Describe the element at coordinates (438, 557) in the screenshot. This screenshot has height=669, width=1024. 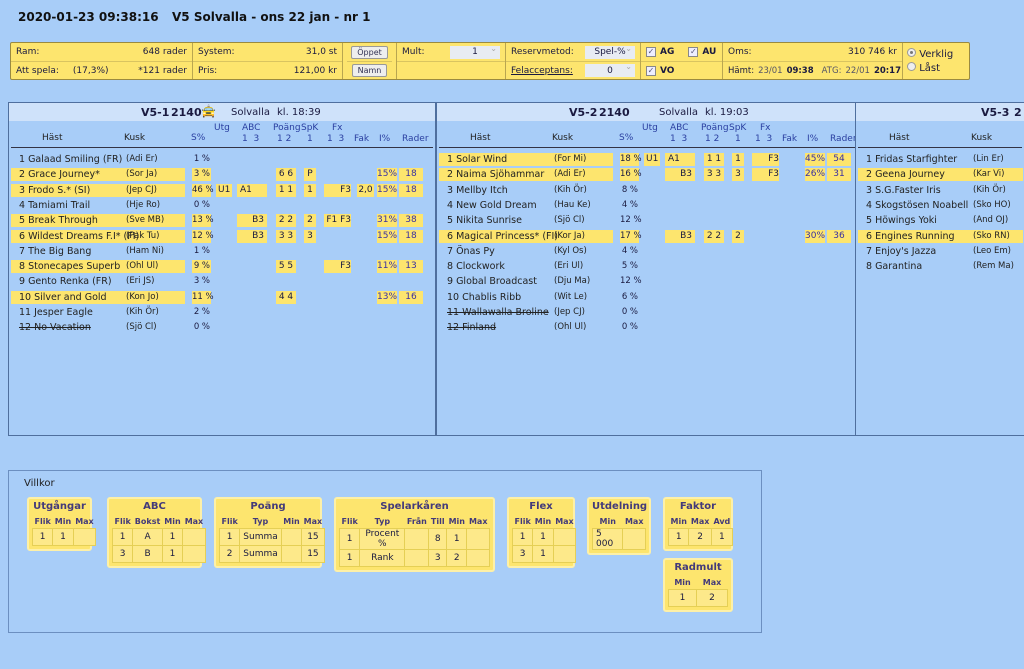
I see `card-cell: 3` at that location.